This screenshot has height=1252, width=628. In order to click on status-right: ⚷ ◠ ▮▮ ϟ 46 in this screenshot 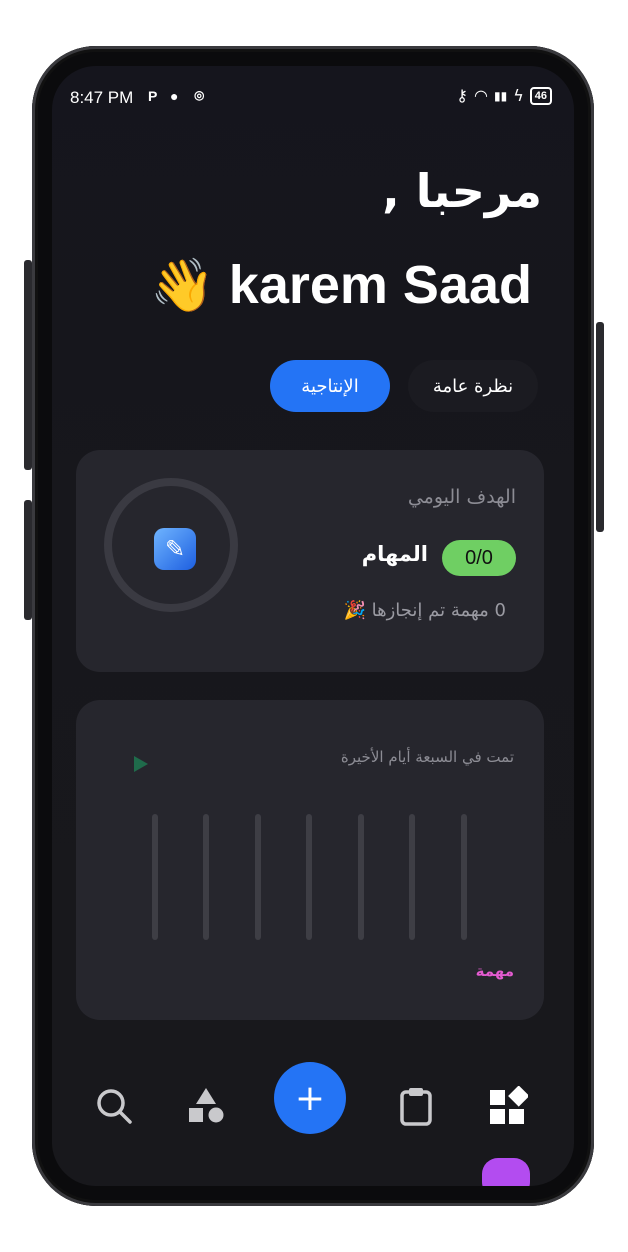, I will do `click(504, 95)`.